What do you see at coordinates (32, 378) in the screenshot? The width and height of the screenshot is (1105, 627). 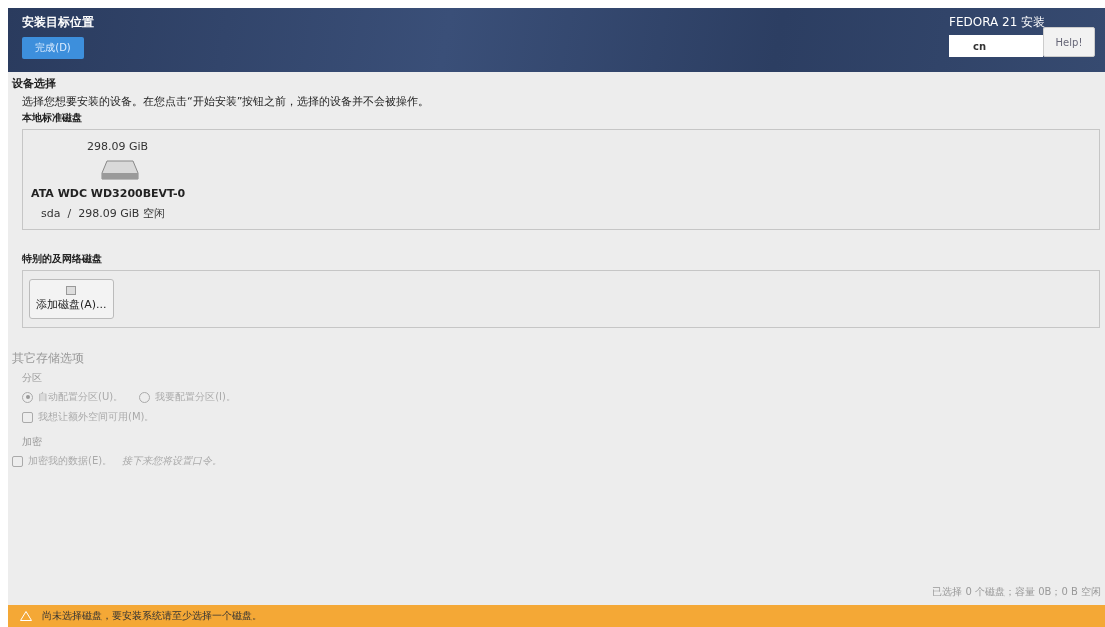 I see `partitioning-label: 分区` at bounding box center [32, 378].